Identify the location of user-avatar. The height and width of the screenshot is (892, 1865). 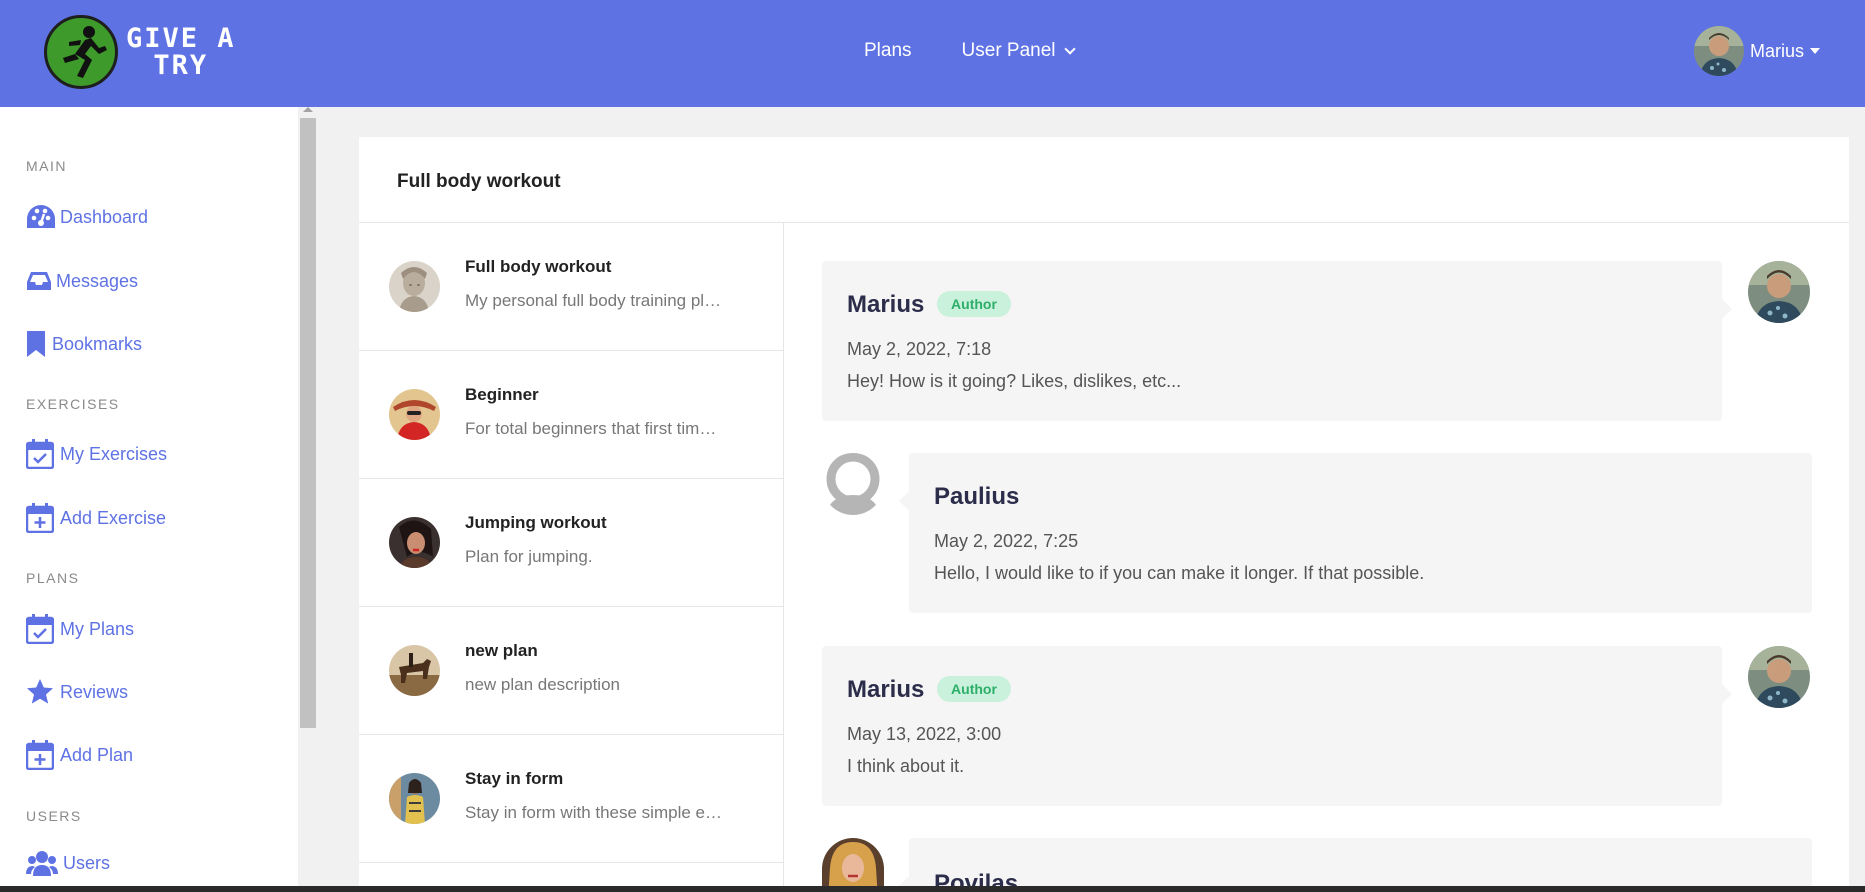
(1718, 51).